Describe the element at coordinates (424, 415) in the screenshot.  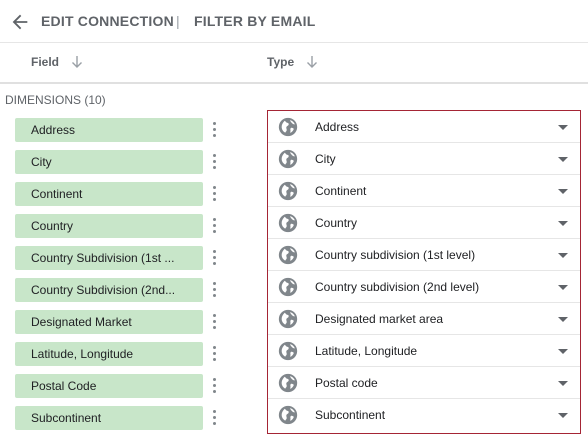
I see `type-dropdown: Subcontinent` at that location.